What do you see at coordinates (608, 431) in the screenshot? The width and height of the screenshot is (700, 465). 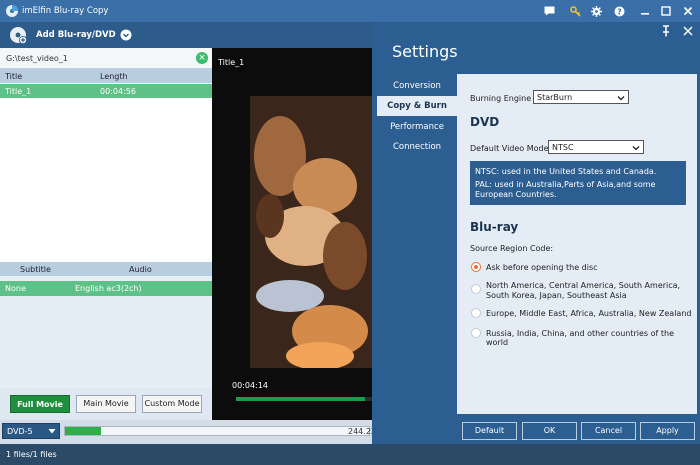 I see `cancel-button: Cancel` at bounding box center [608, 431].